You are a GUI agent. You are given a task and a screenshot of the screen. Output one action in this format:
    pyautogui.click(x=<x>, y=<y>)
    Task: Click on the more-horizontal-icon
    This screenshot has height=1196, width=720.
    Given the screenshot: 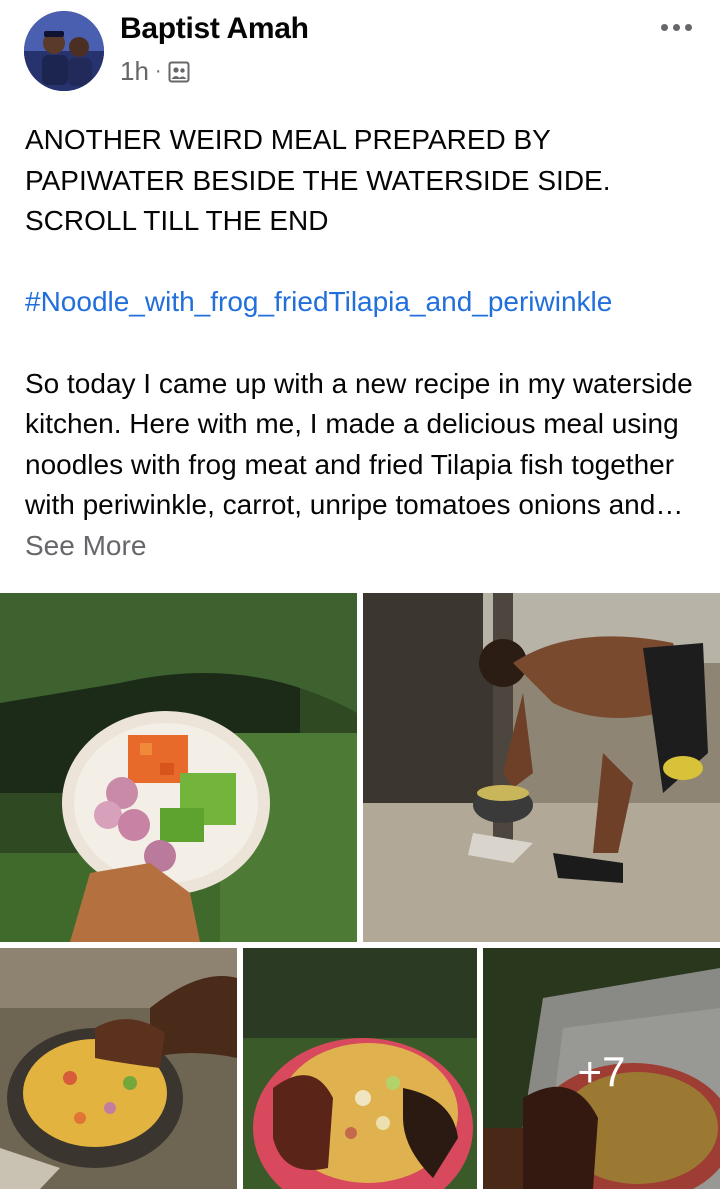 What is the action you would take?
    pyautogui.click(x=664, y=27)
    